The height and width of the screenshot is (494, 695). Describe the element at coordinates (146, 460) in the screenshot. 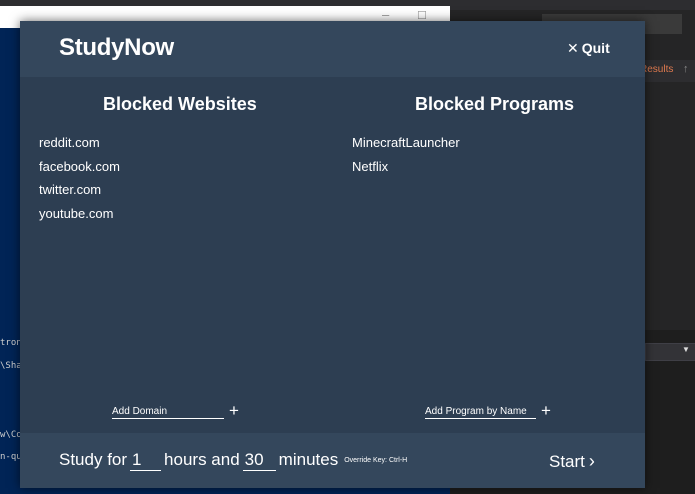

I see `hours-input: 1` at that location.